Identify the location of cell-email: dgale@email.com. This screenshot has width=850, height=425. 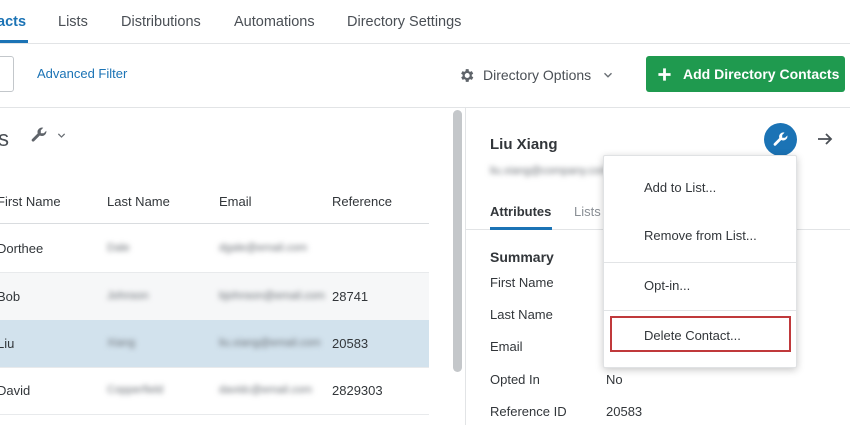
(263, 248).